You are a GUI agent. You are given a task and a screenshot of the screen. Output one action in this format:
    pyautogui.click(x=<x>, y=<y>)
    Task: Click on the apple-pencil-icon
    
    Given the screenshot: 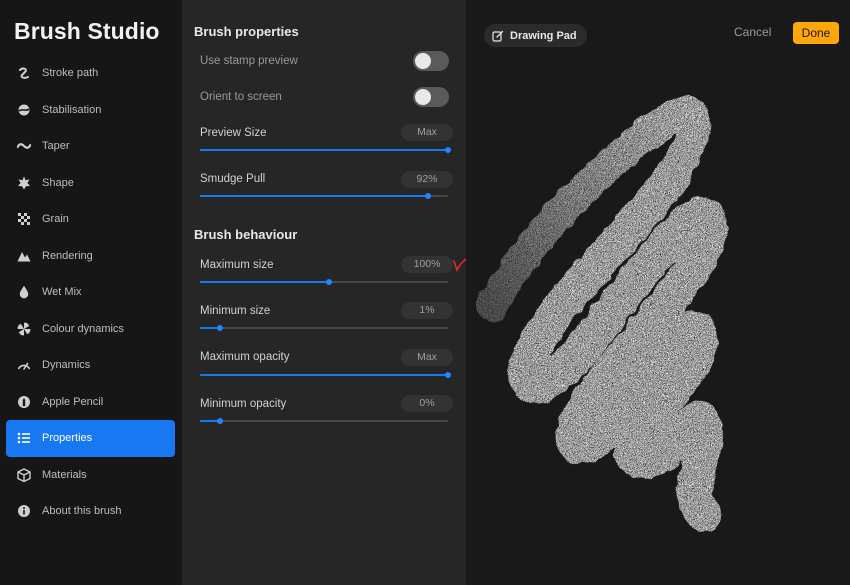 What is the action you would take?
    pyautogui.click(x=24, y=402)
    